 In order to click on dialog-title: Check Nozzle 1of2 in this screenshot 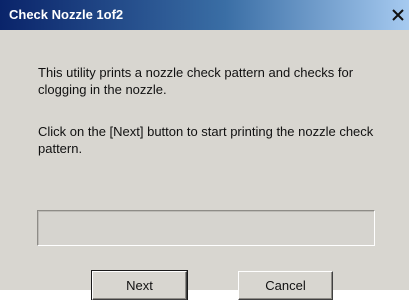, I will do `click(66, 14)`.